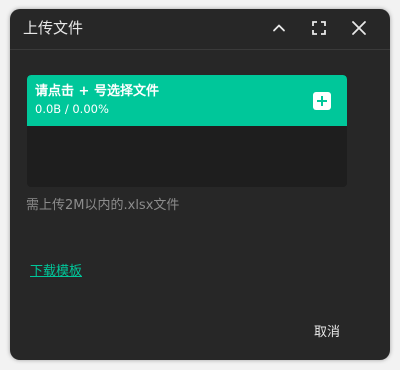 Image resolution: width=400 pixels, height=370 pixels. I want to click on close-button, so click(359, 28).